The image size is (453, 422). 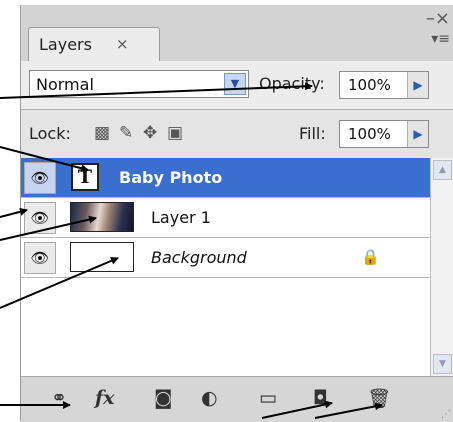 What do you see at coordinates (312, 133) in the screenshot?
I see `fill-label: Fill:` at bounding box center [312, 133].